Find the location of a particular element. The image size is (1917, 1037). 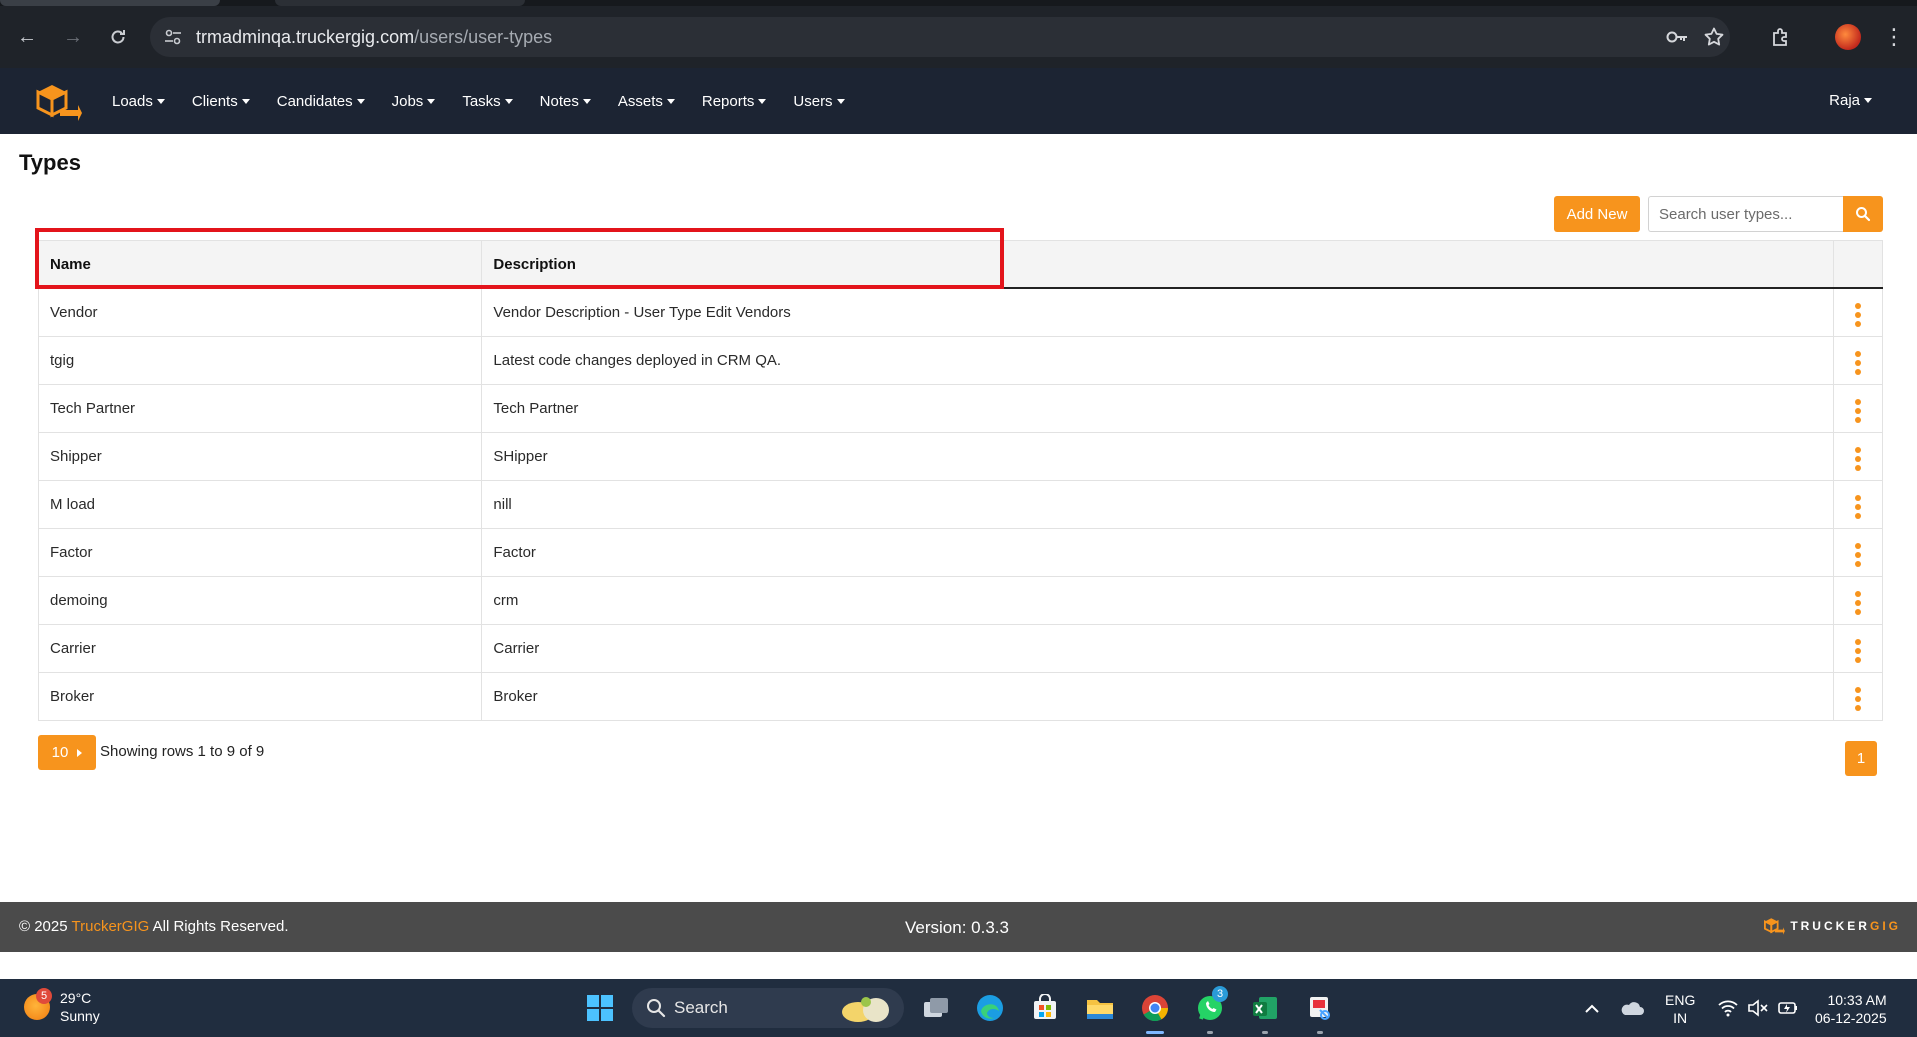

chrome-icon is located at coordinates (1155, 1008).